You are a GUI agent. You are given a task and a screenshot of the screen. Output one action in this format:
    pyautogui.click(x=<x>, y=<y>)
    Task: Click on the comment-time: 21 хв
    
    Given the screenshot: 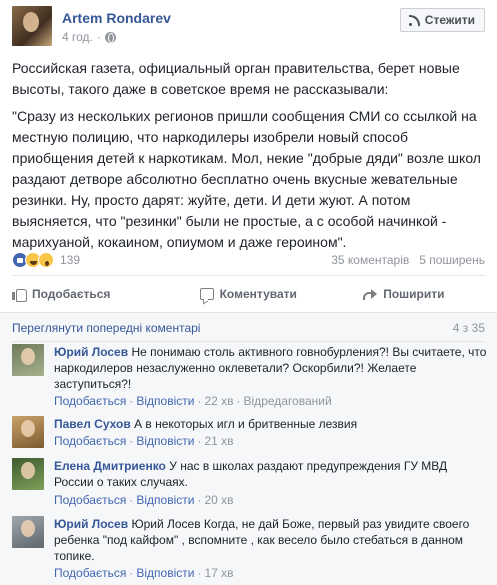 What is the action you would take?
    pyautogui.click(x=218, y=441)
    